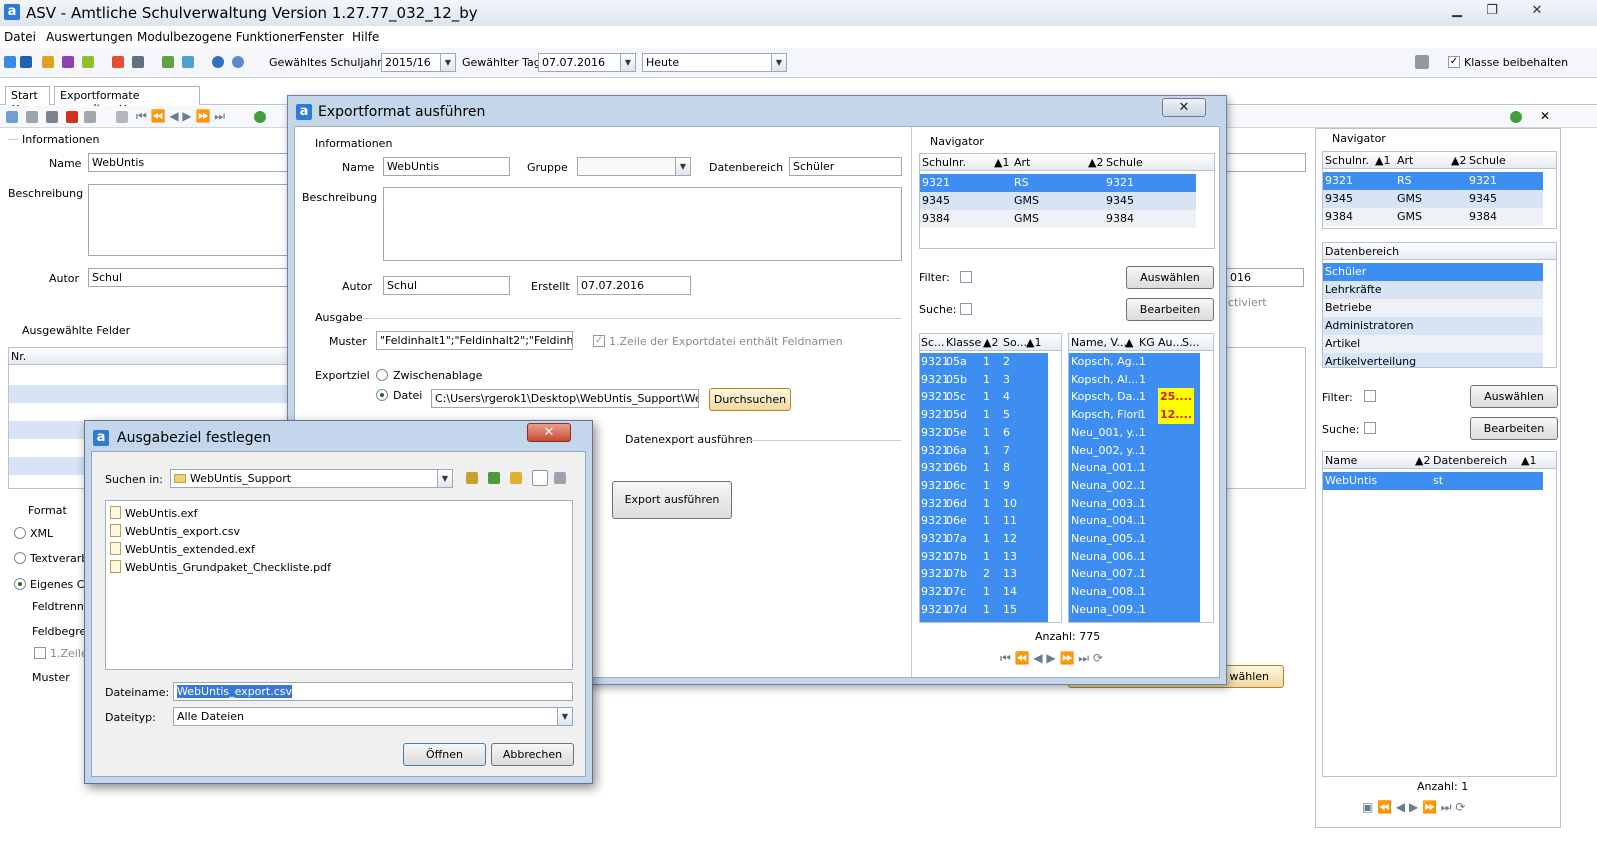 Image resolution: width=1597 pixels, height=842 pixels. What do you see at coordinates (1370, 428) in the screenshot?
I see `rnav-suche-checkbox` at bounding box center [1370, 428].